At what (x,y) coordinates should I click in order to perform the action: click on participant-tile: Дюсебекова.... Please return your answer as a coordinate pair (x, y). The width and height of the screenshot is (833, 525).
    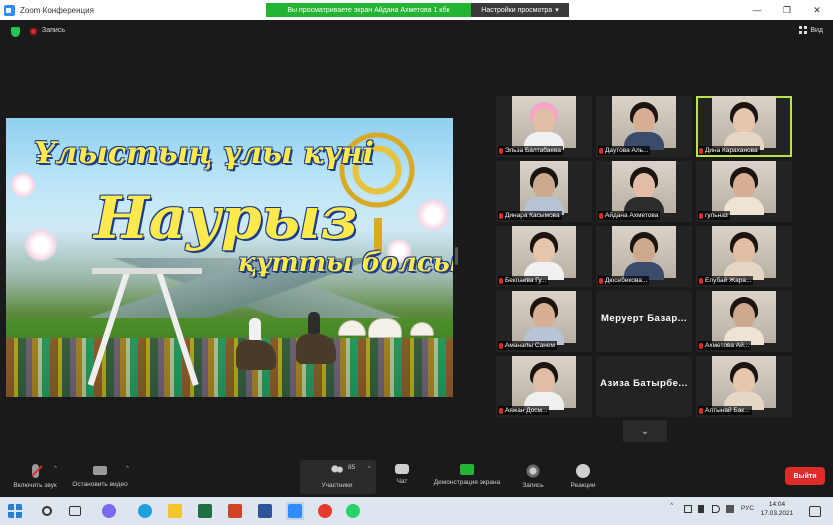
    Looking at the image, I should click on (644, 256).